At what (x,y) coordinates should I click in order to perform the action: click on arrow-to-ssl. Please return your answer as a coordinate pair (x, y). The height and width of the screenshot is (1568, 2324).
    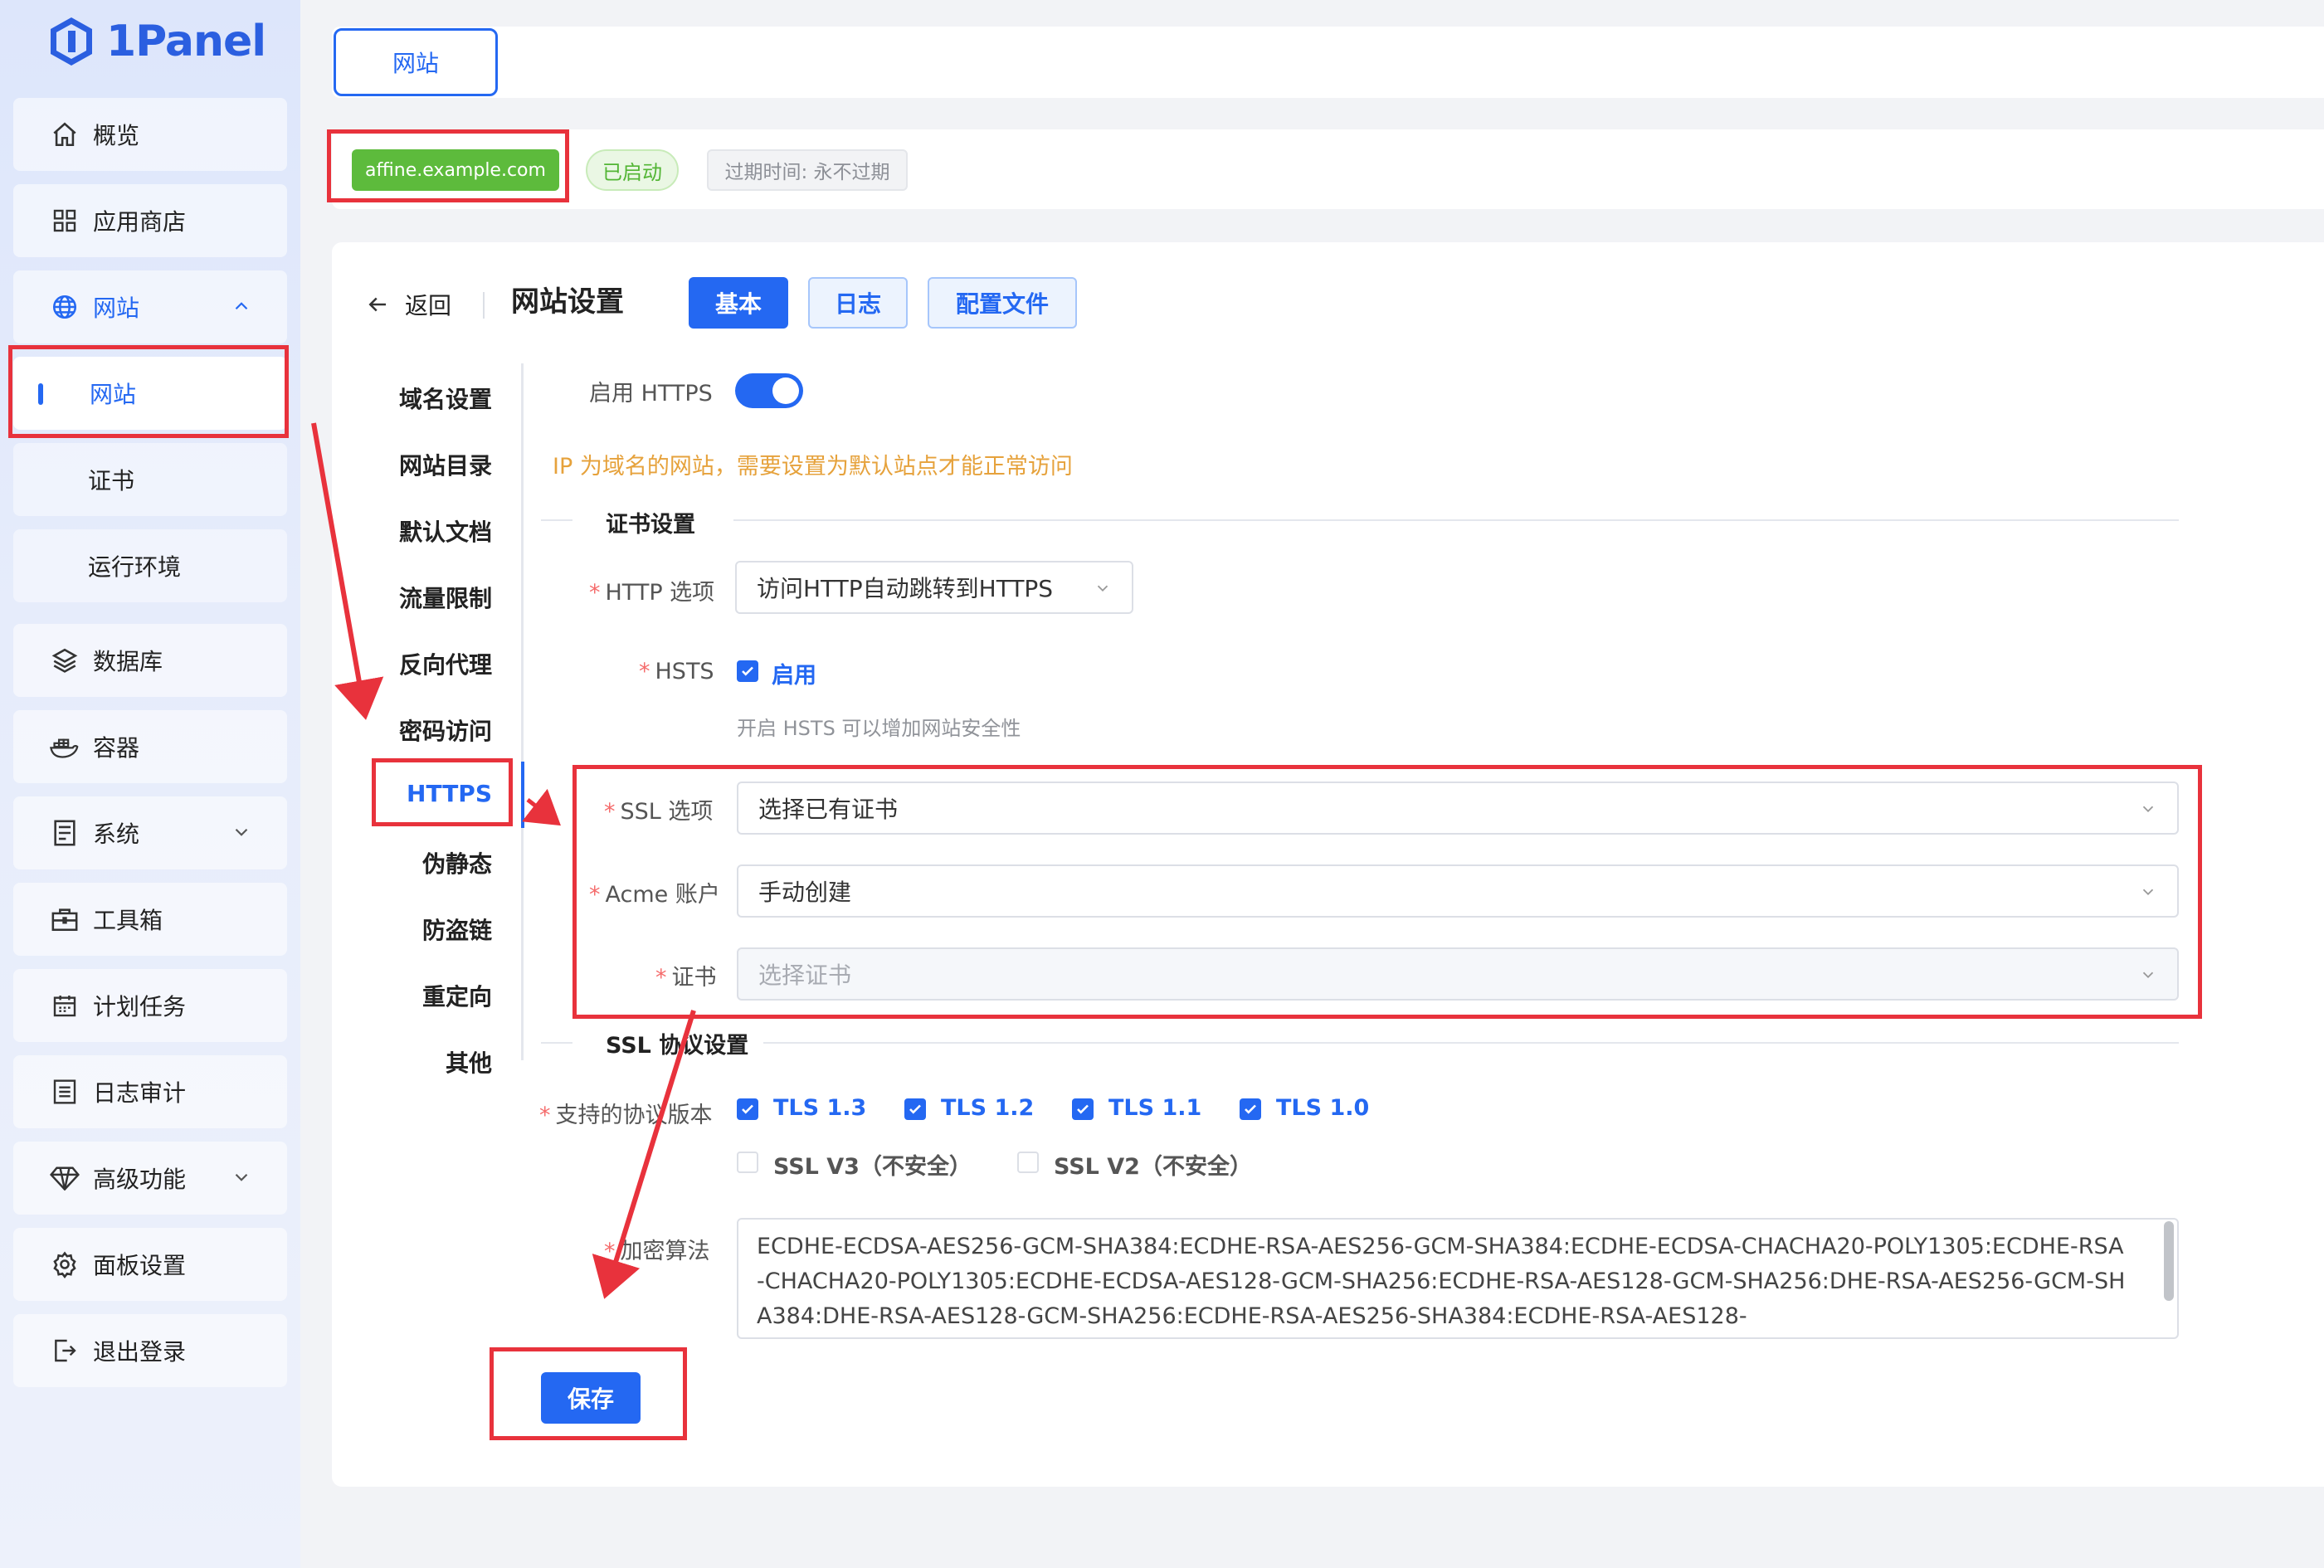
    Looking at the image, I should click on (541, 807).